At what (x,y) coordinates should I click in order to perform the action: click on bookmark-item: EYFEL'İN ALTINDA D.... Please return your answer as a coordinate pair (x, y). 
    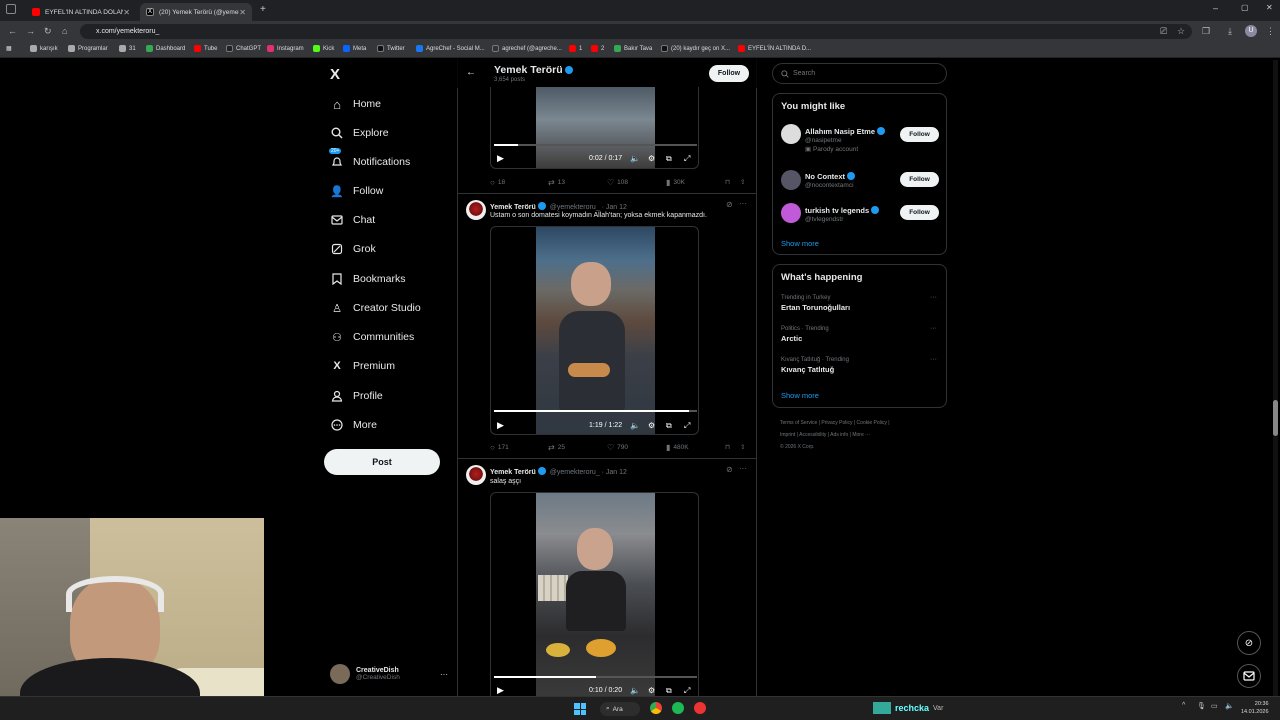
    Looking at the image, I should click on (774, 48).